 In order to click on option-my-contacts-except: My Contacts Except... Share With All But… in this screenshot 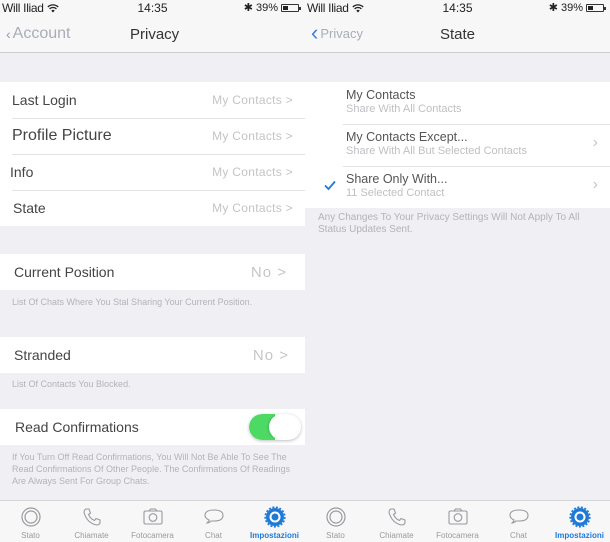, I will do `click(457, 145)`.